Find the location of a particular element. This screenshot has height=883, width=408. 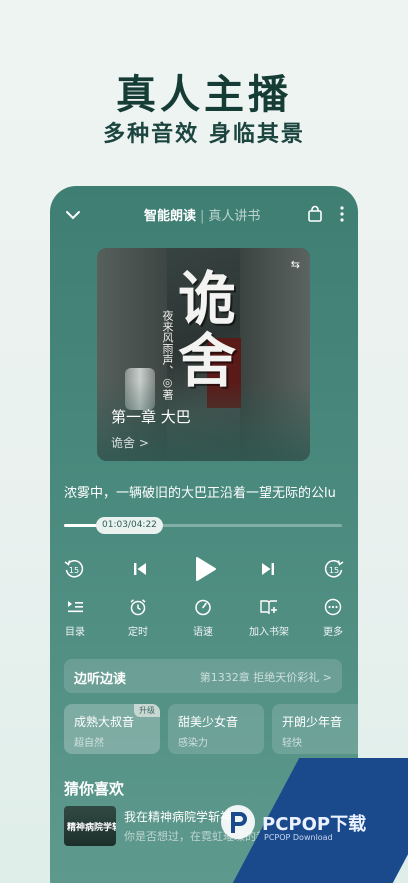

recommend-thumbnail: 精神病院学斩神 is located at coordinates (90, 826).